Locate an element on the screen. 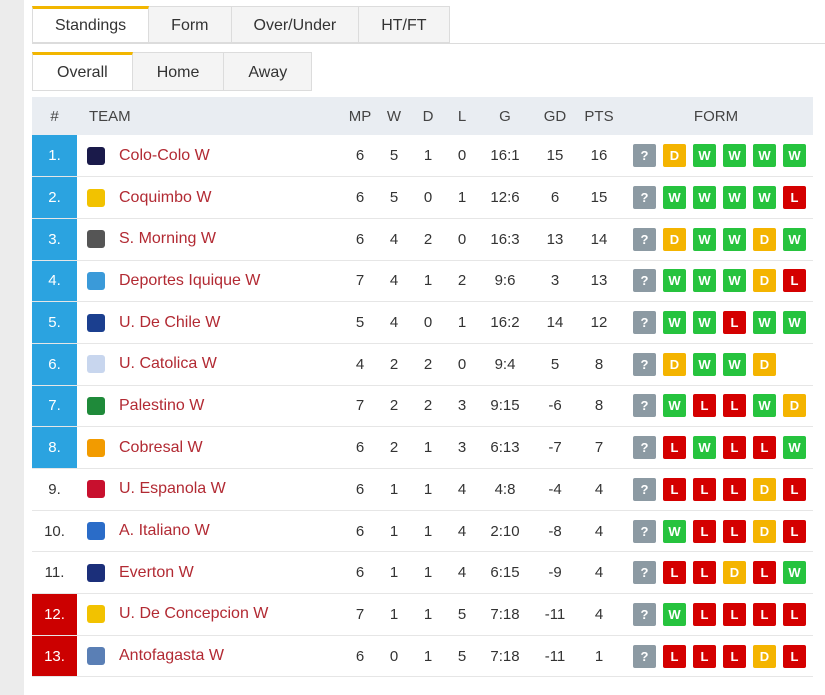 This screenshot has height=695, width=825. team-link: Antofagasta W is located at coordinates (171, 656).